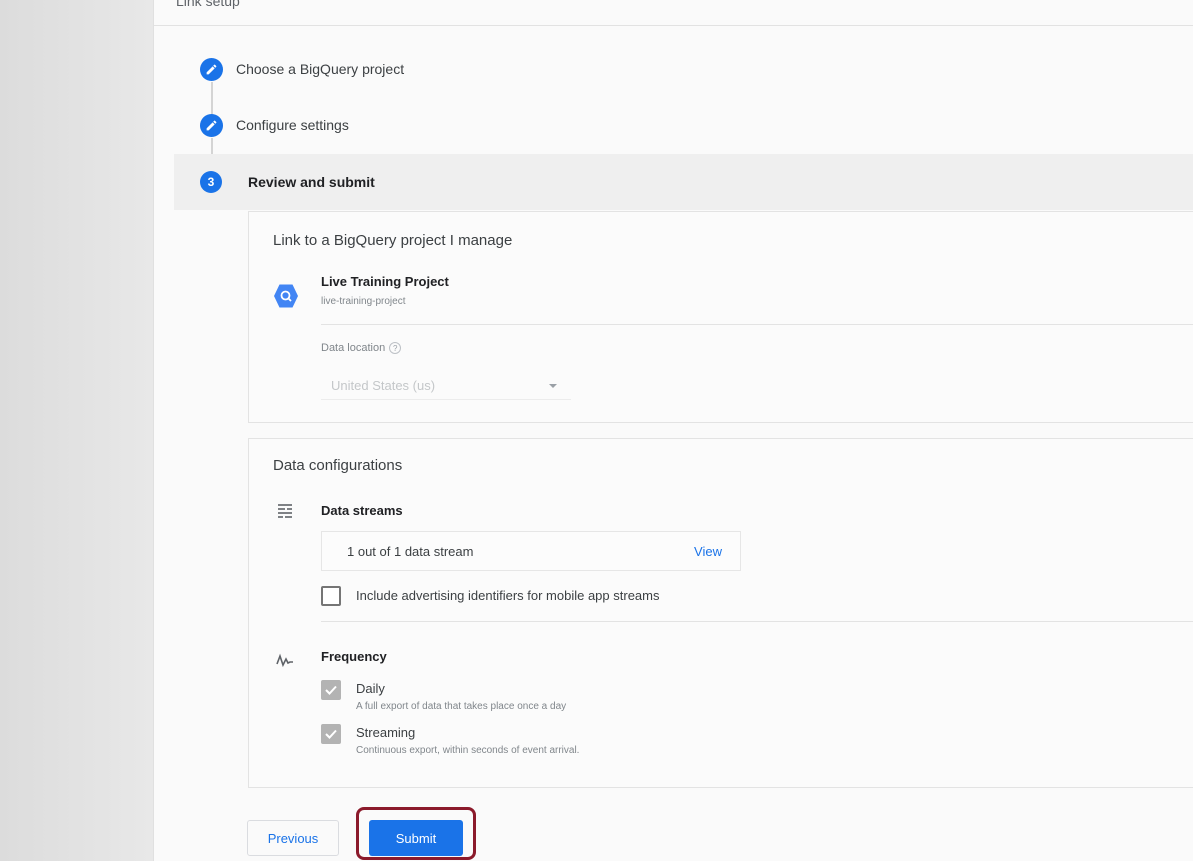 The height and width of the screenshot is (861, 1193). What do you see at coordinates (293, 838) in the screenshot?
I see `previous-button: Previous` at bounding box center [293, 838].